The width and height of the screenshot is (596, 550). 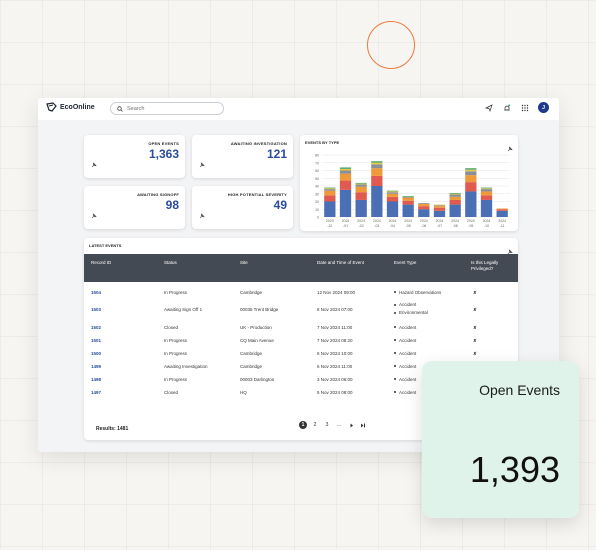 What do you see at coordinates (96, 309) in the screenshot?
I see `record-id-link: 1503` at bounding box center [96, 309].